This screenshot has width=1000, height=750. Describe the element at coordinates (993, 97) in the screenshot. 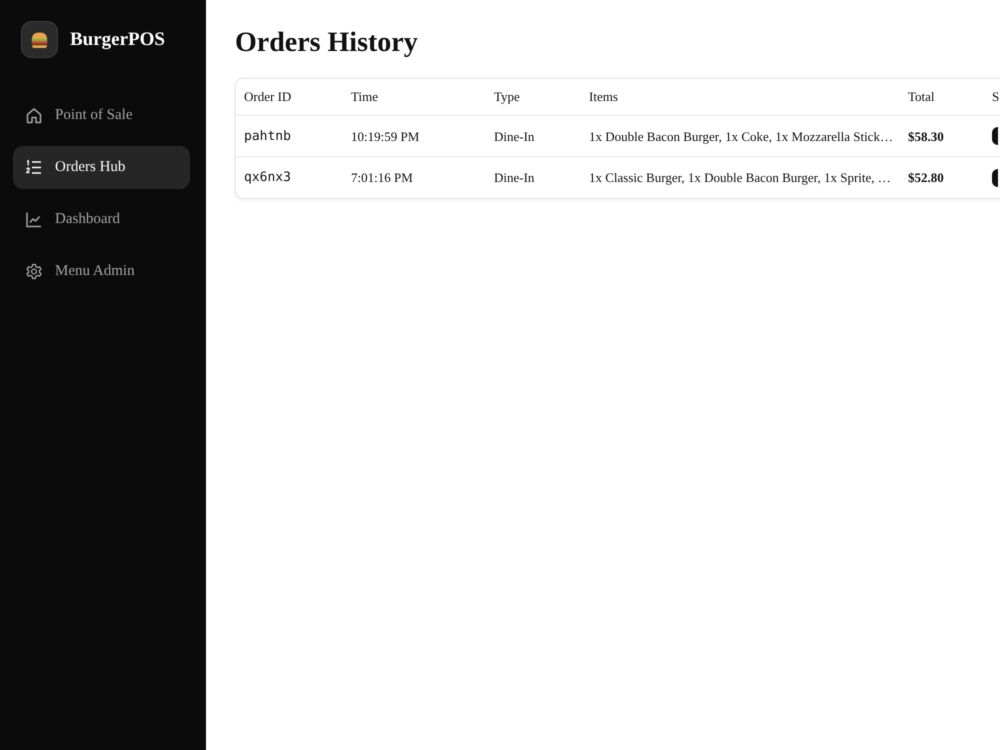

I see `column-header: S` at that location.